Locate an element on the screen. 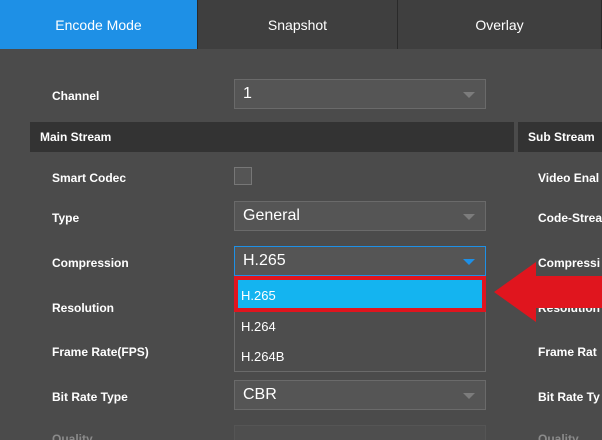  compression-option-h264b: H.264B is located at coordinates (360, 356).